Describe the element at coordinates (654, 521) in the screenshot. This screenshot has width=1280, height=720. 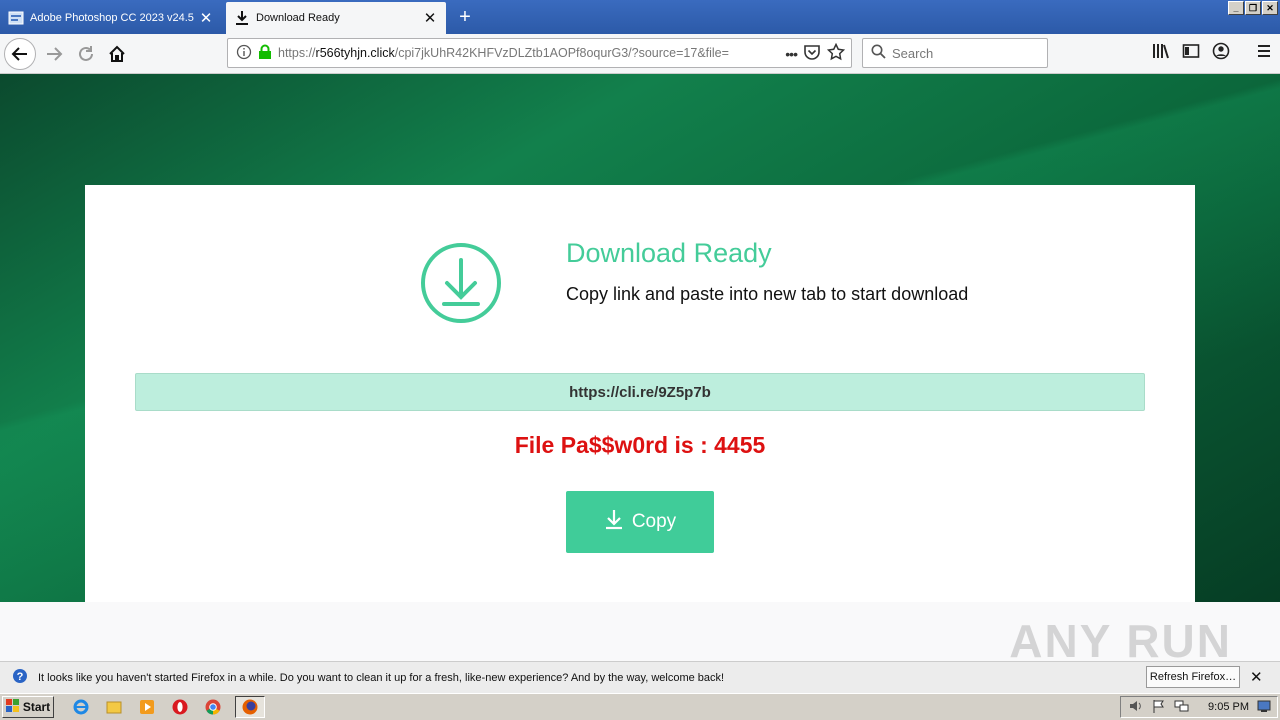
I see `copy-button-label: Copy` at that location.